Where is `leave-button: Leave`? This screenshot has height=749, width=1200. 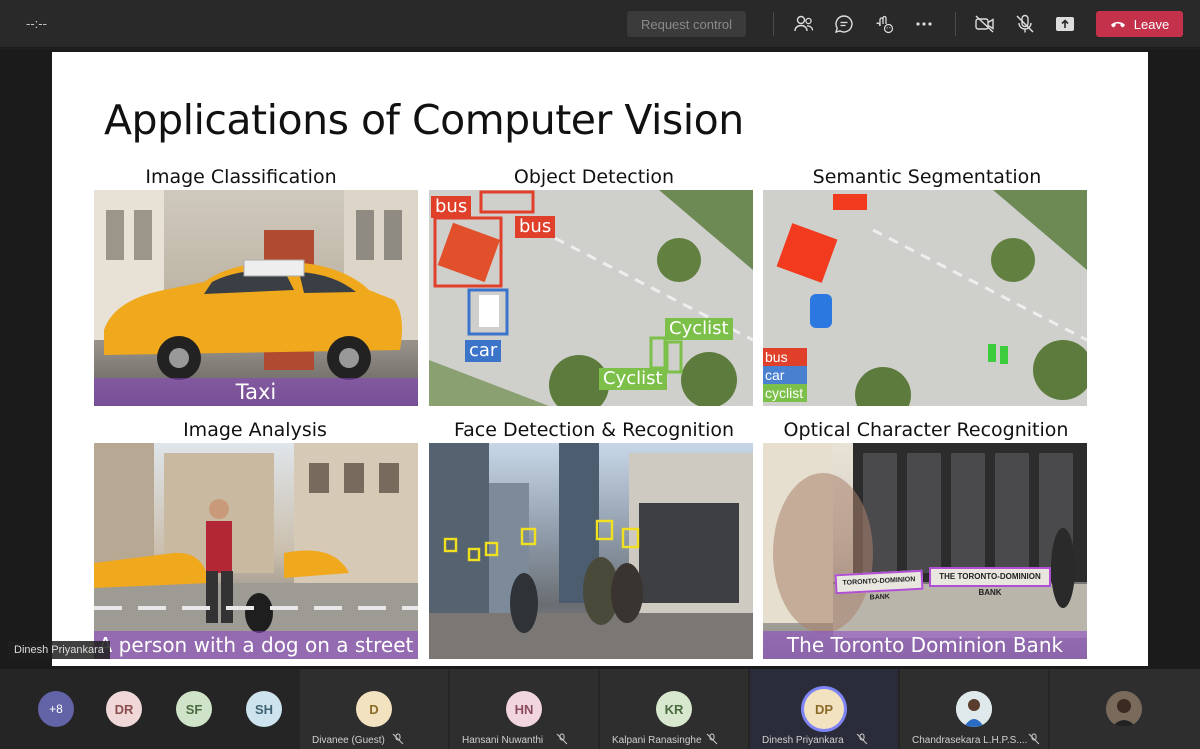
leave-button: Leave is located at coordinates (1139, 24).